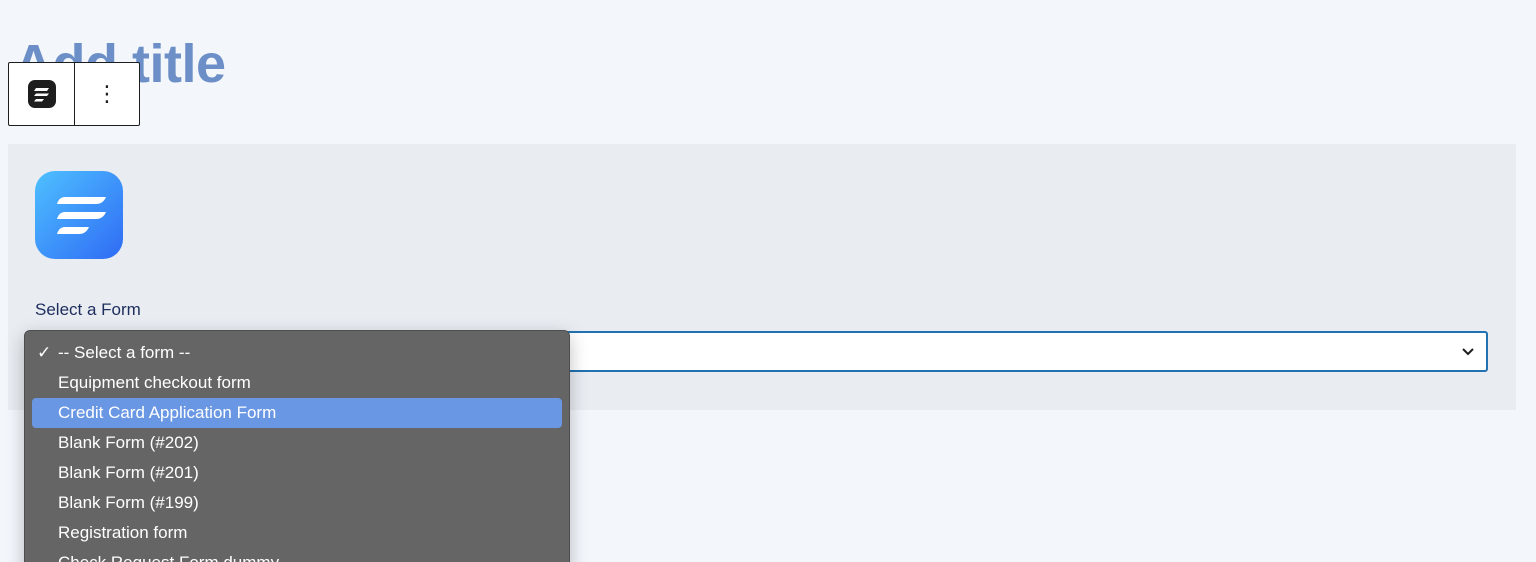 This screenshot has height=562, width=1536. Describe the element at coordinates (128, 442) in the screenshot. I see `dropdown-option-label: Blank Form (#202)` at that location.